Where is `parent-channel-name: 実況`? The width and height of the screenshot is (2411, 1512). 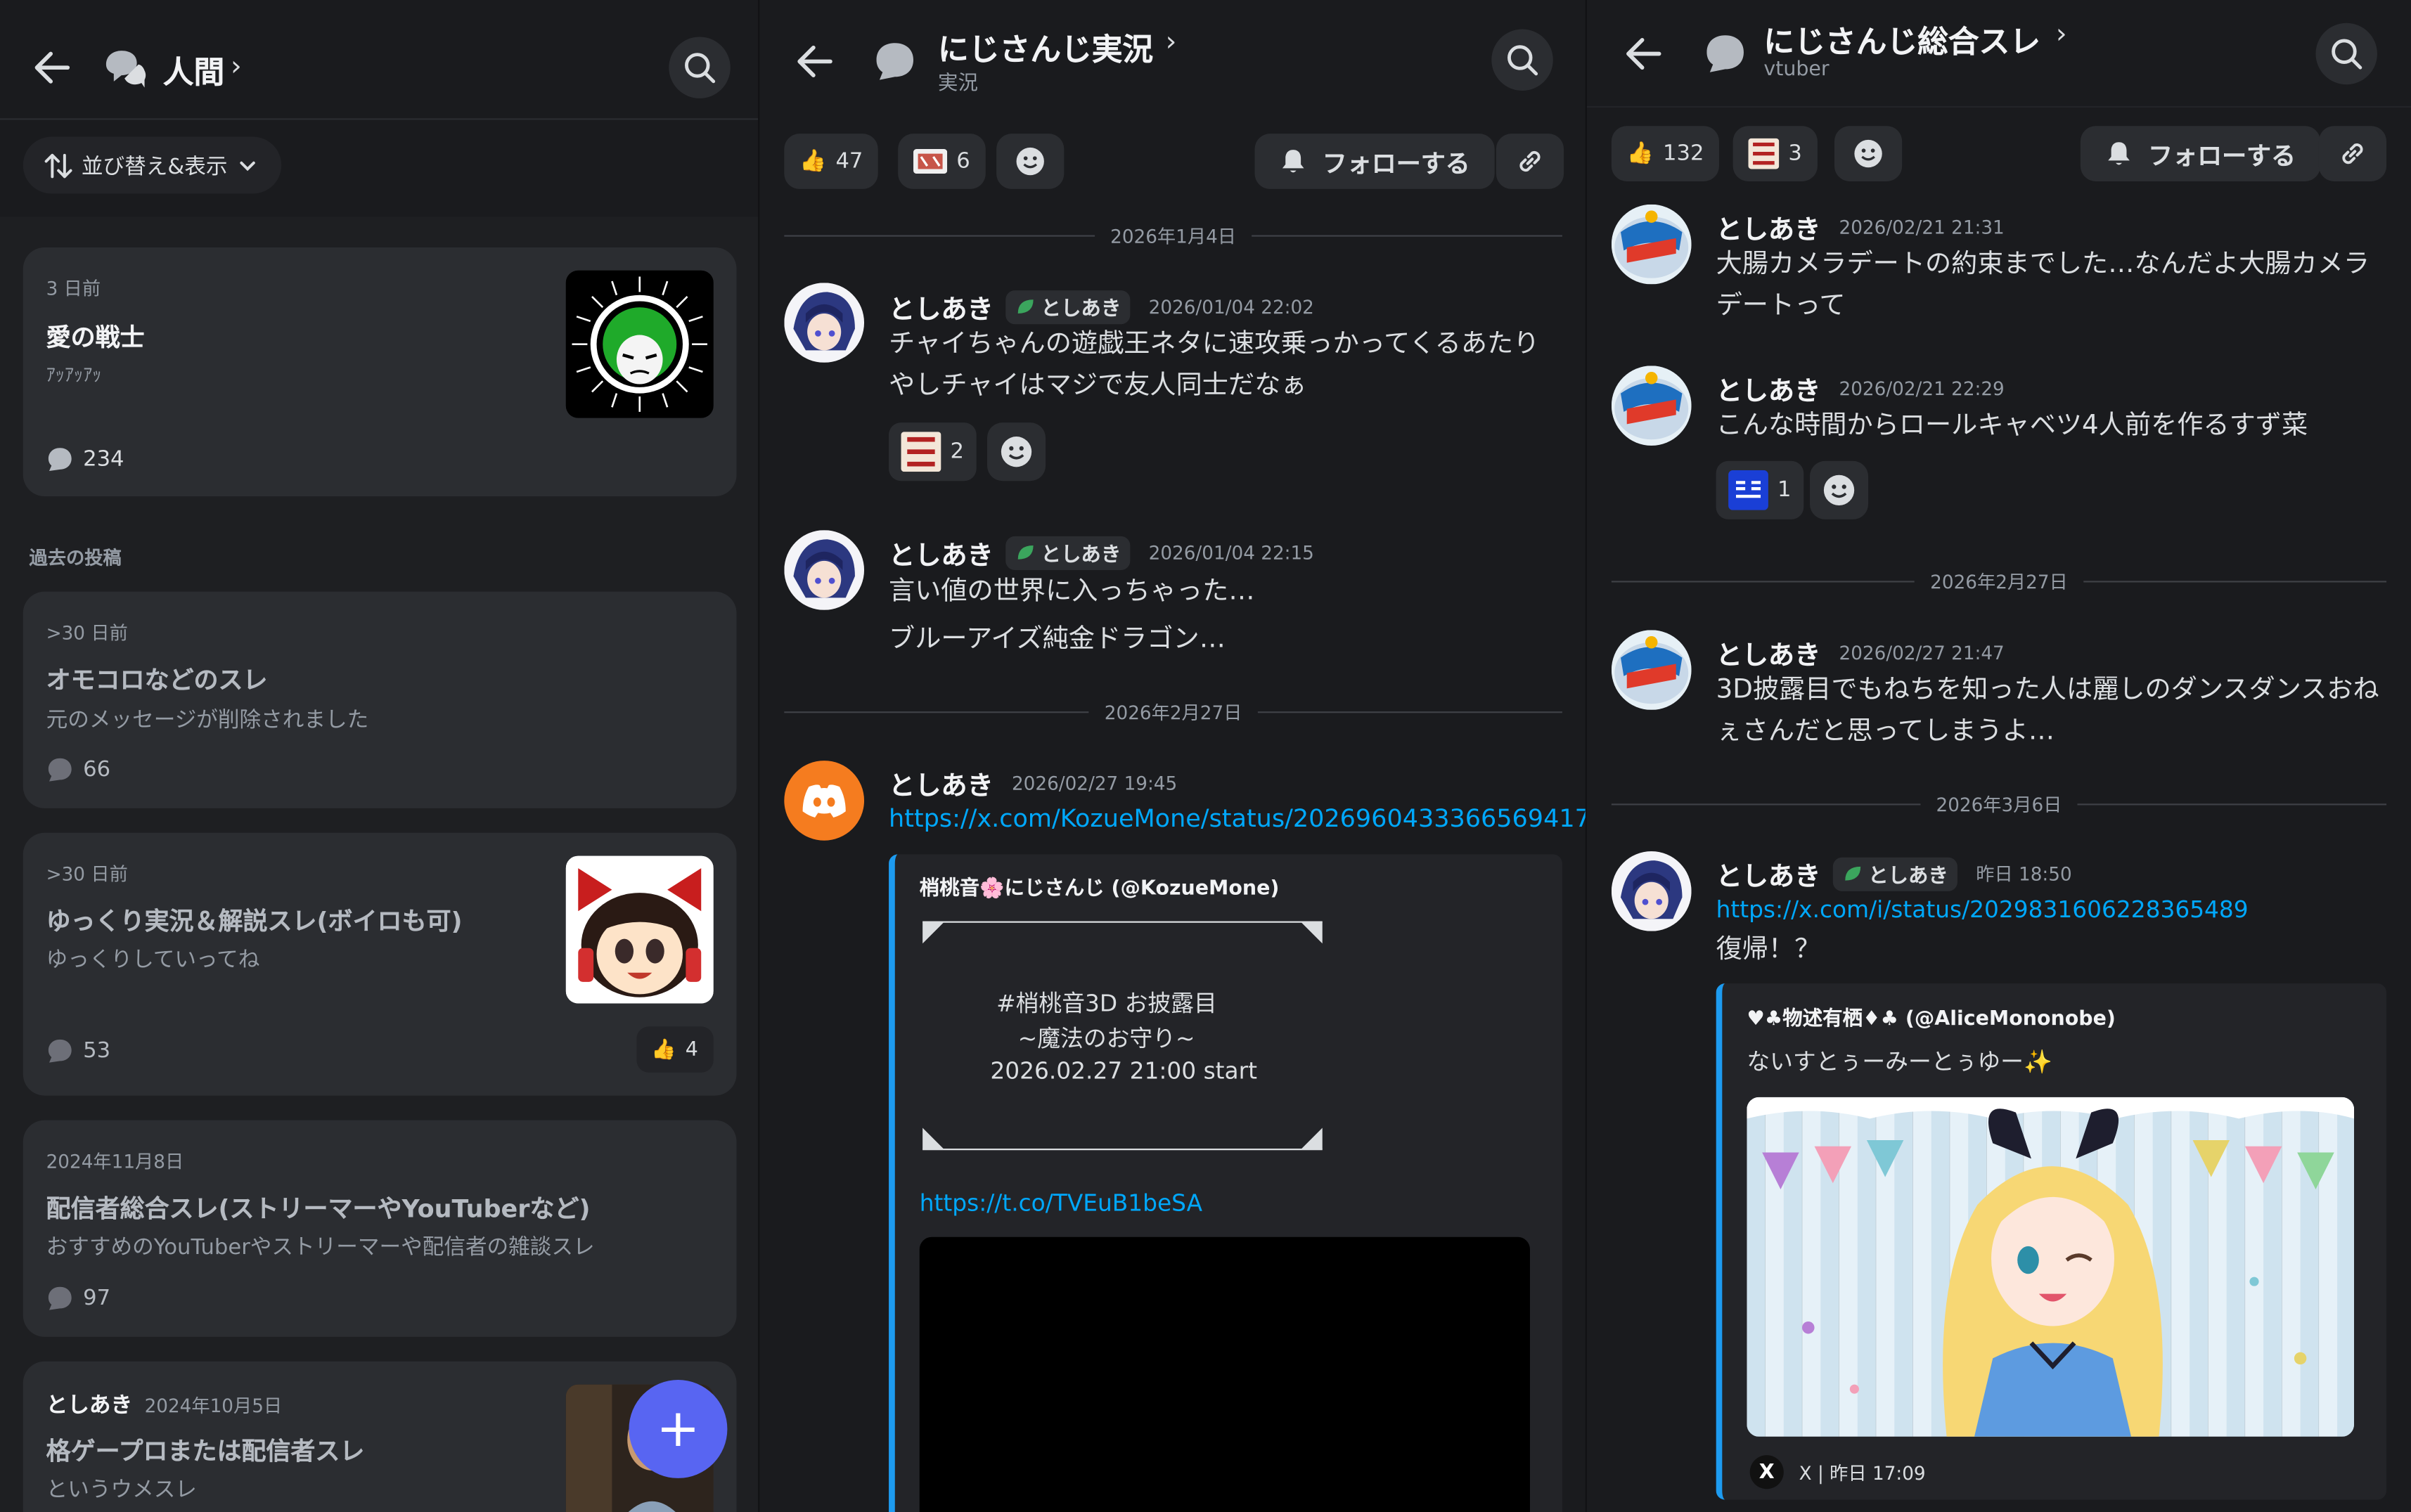 parent-channel-name: 実況 is located at coordinates (958, 84).